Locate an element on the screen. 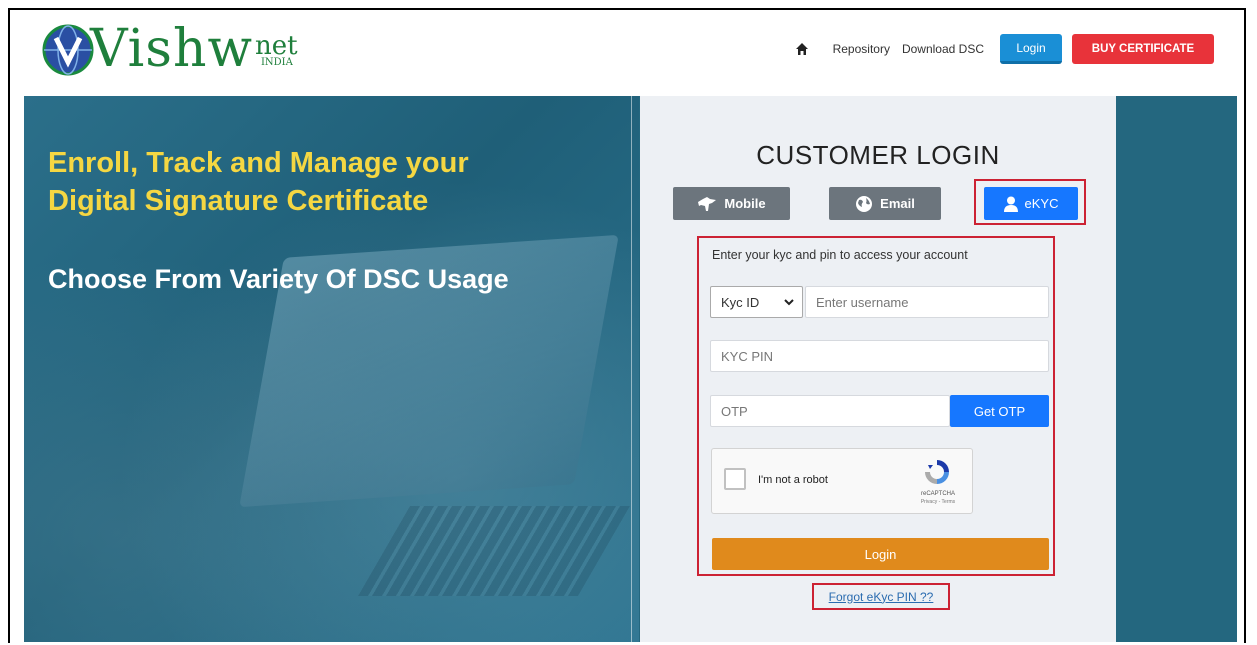 The image size is (1257, 645). recaptcha-terms-link: Privacy - Terms is located at coordinates (938, 502).